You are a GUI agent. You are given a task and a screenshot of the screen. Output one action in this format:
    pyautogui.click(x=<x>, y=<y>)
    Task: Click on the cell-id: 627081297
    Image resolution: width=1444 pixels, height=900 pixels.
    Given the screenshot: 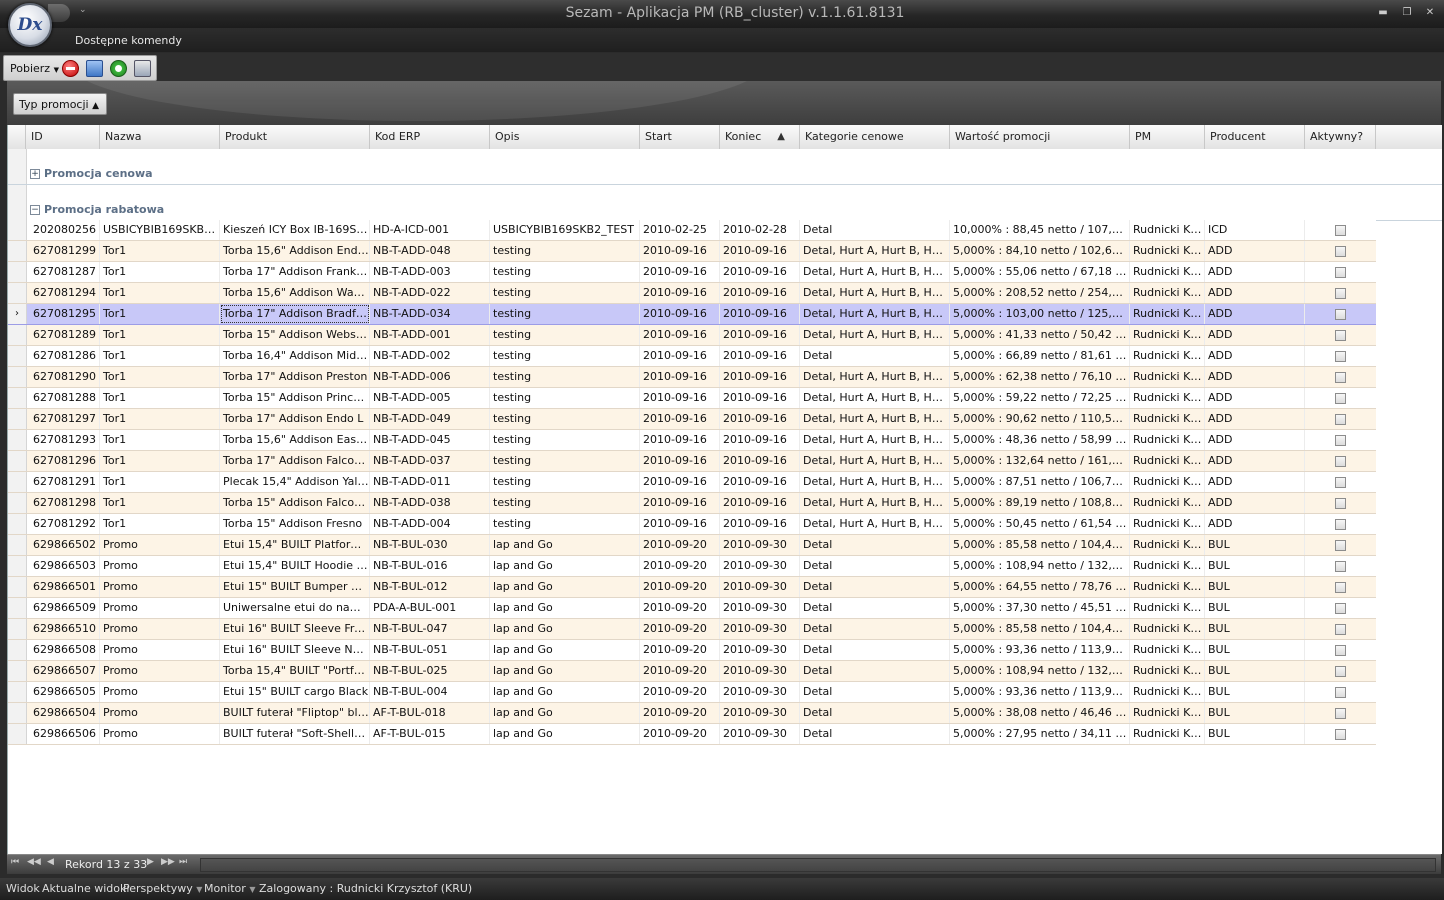 What is the action you would take?
    pyautogui.click(x=63, y=419)
    